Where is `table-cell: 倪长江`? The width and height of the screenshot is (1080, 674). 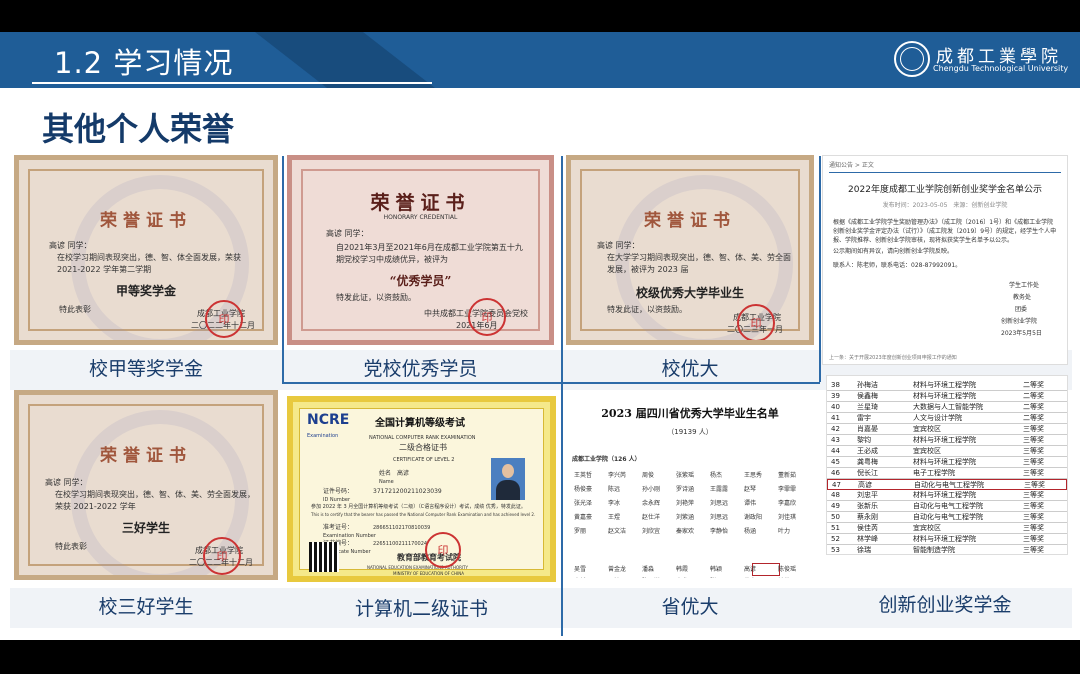
table-cell: 倪长江 is located at coordinates (867, 473).